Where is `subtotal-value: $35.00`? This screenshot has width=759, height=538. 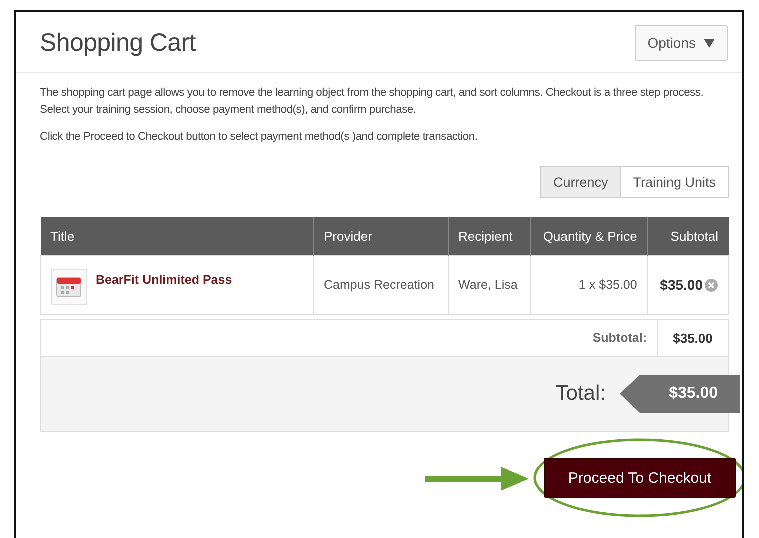 subtotal-value: $35.00 is located at coordinates (692, 338).